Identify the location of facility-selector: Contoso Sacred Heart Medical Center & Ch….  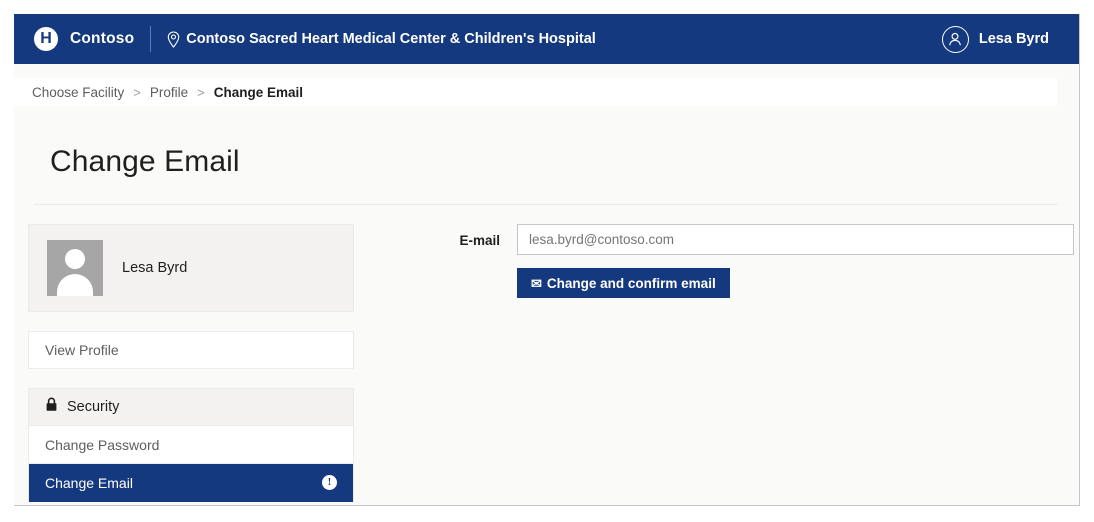
(381, 39).